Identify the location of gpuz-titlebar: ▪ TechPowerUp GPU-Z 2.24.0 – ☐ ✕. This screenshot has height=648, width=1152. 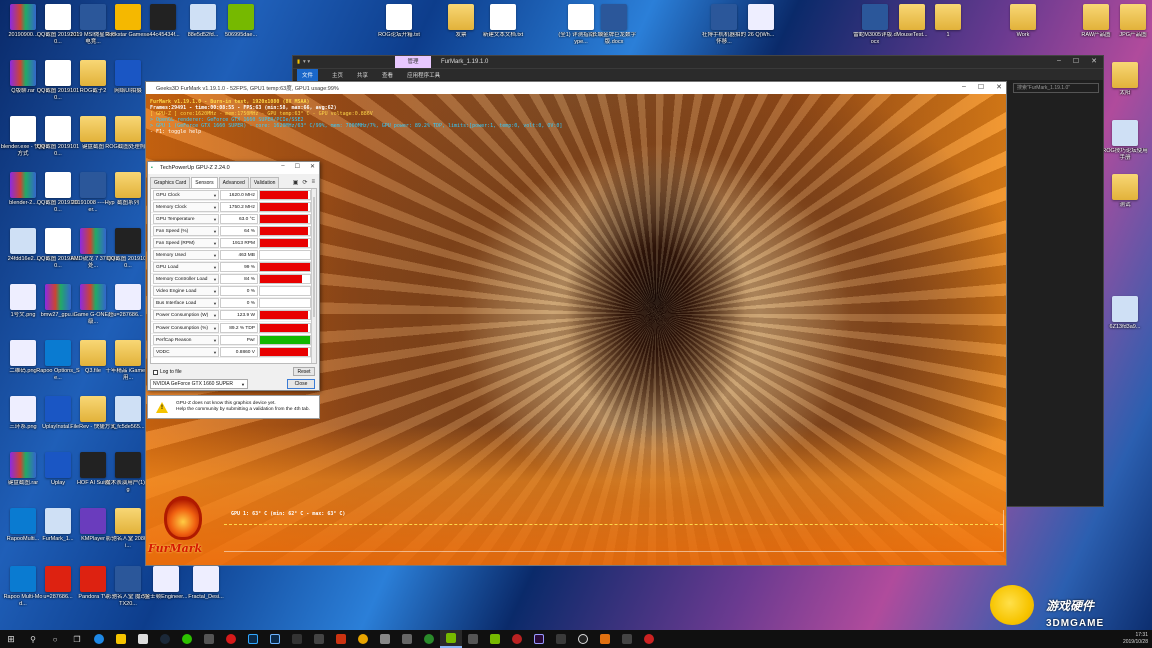
(233, 168).